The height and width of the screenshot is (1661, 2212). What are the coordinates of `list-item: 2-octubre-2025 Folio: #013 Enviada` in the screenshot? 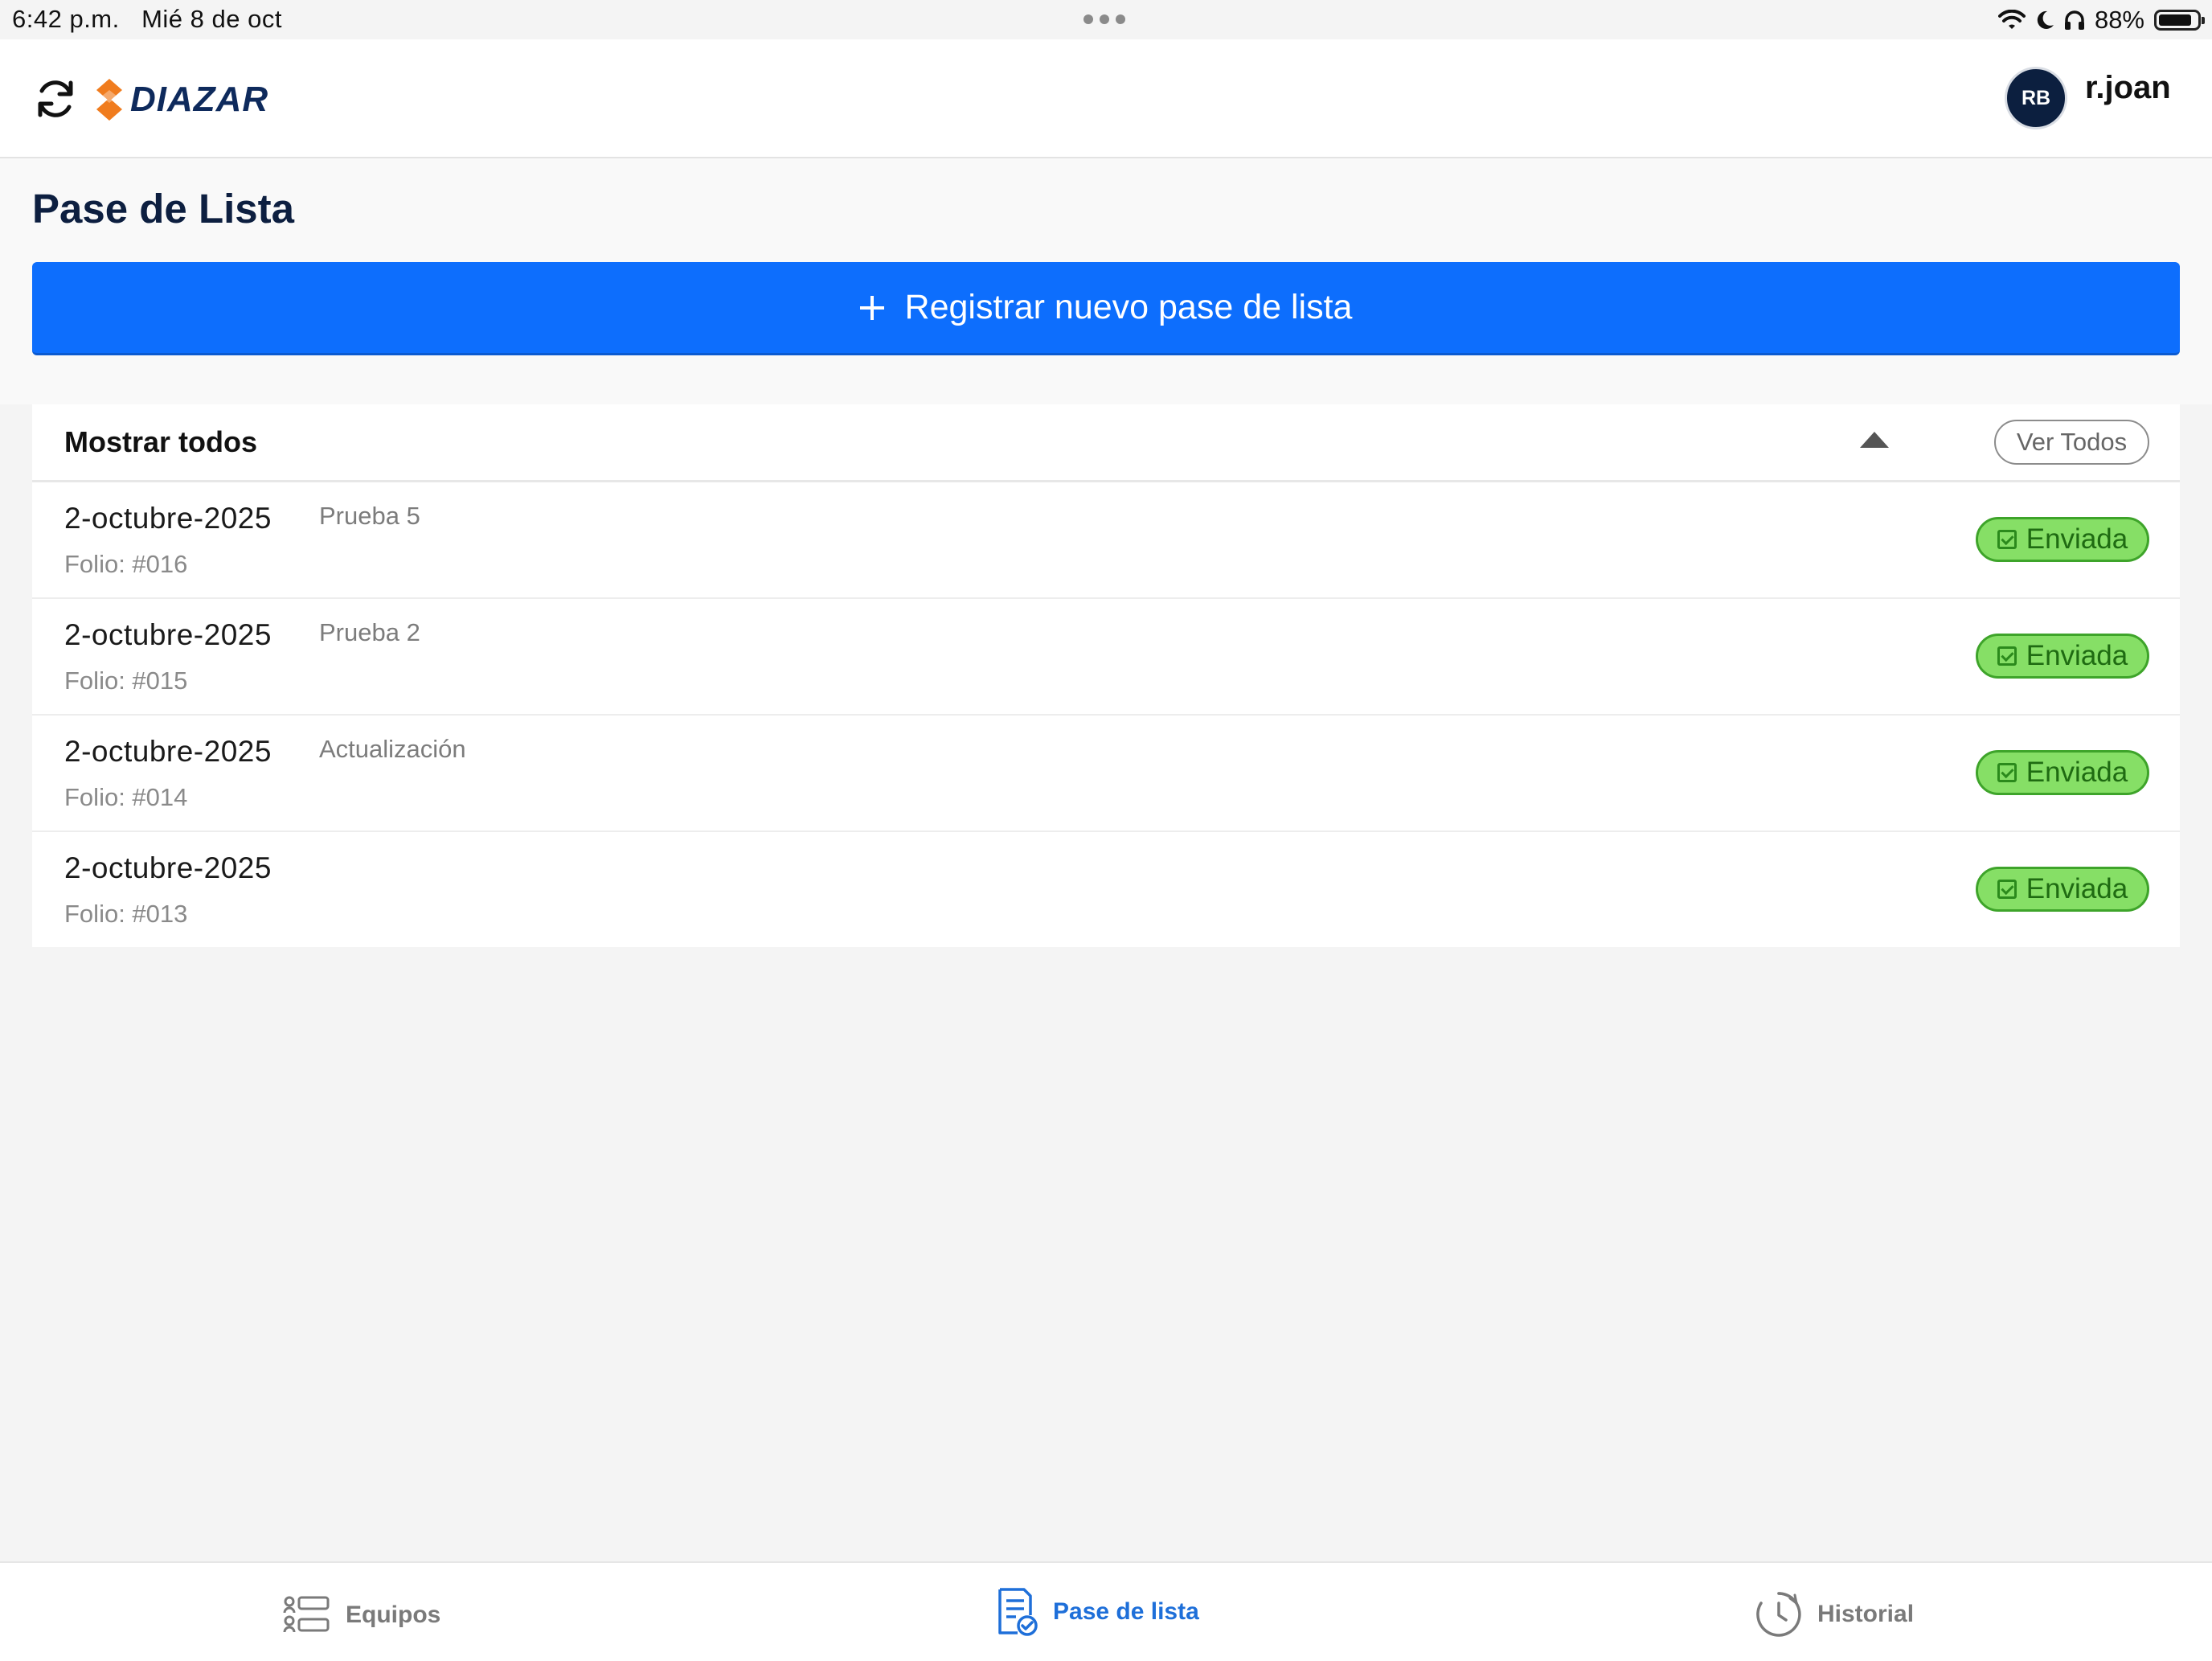 It's located at (1106, 889).